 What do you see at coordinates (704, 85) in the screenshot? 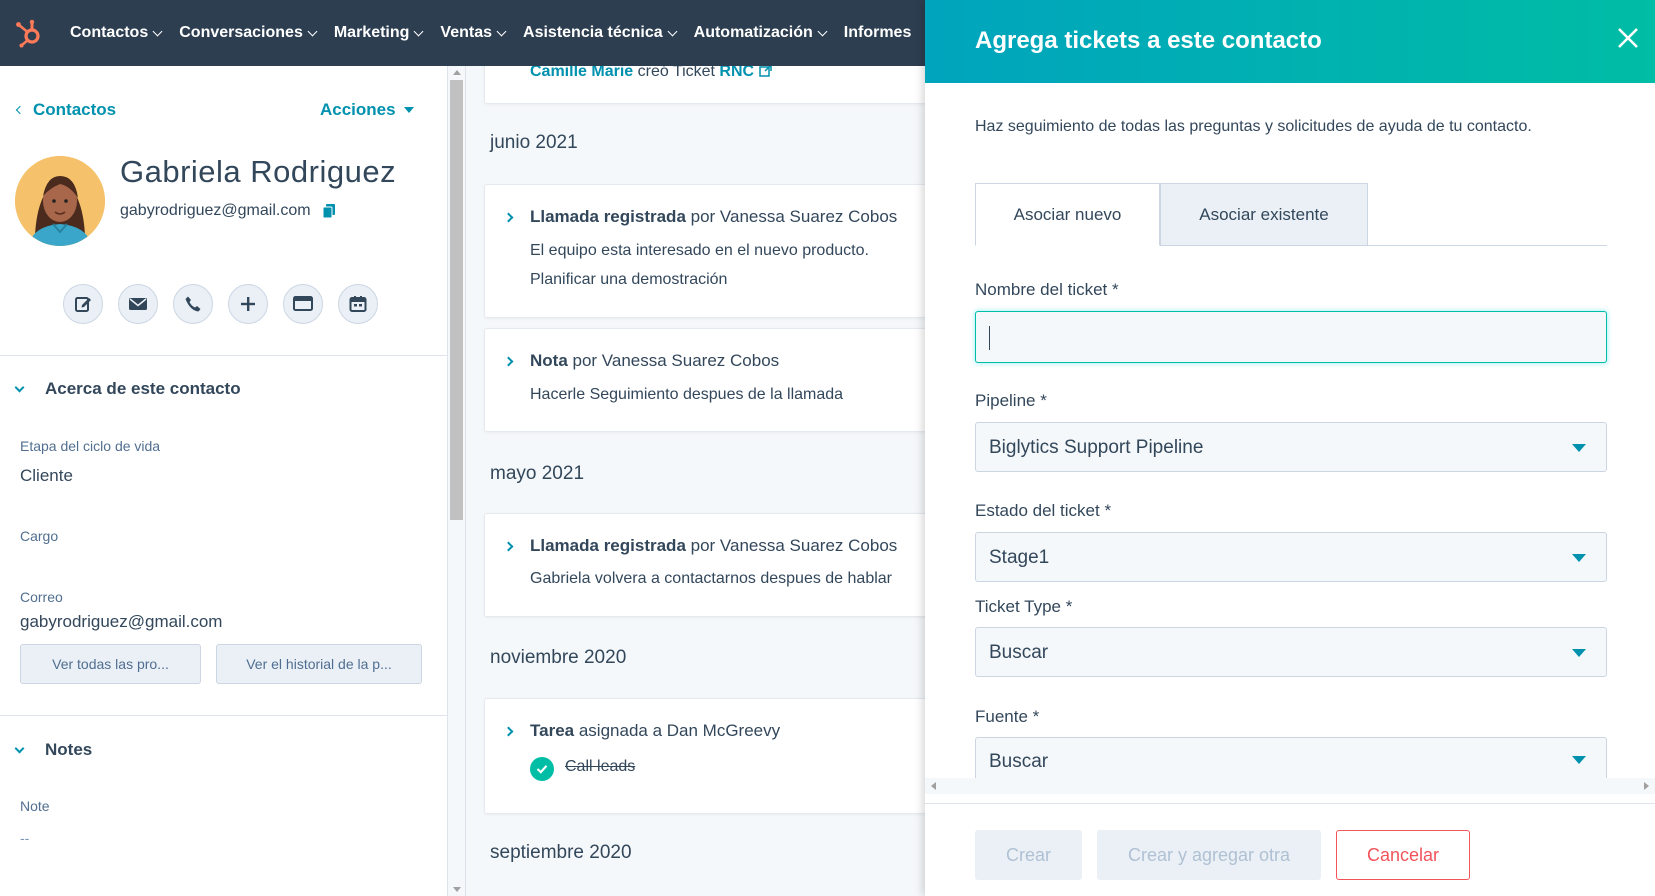
I see `timeline-card-ticket: Camille Marie creó Ticket RNC` at bounding box center [704, 85].